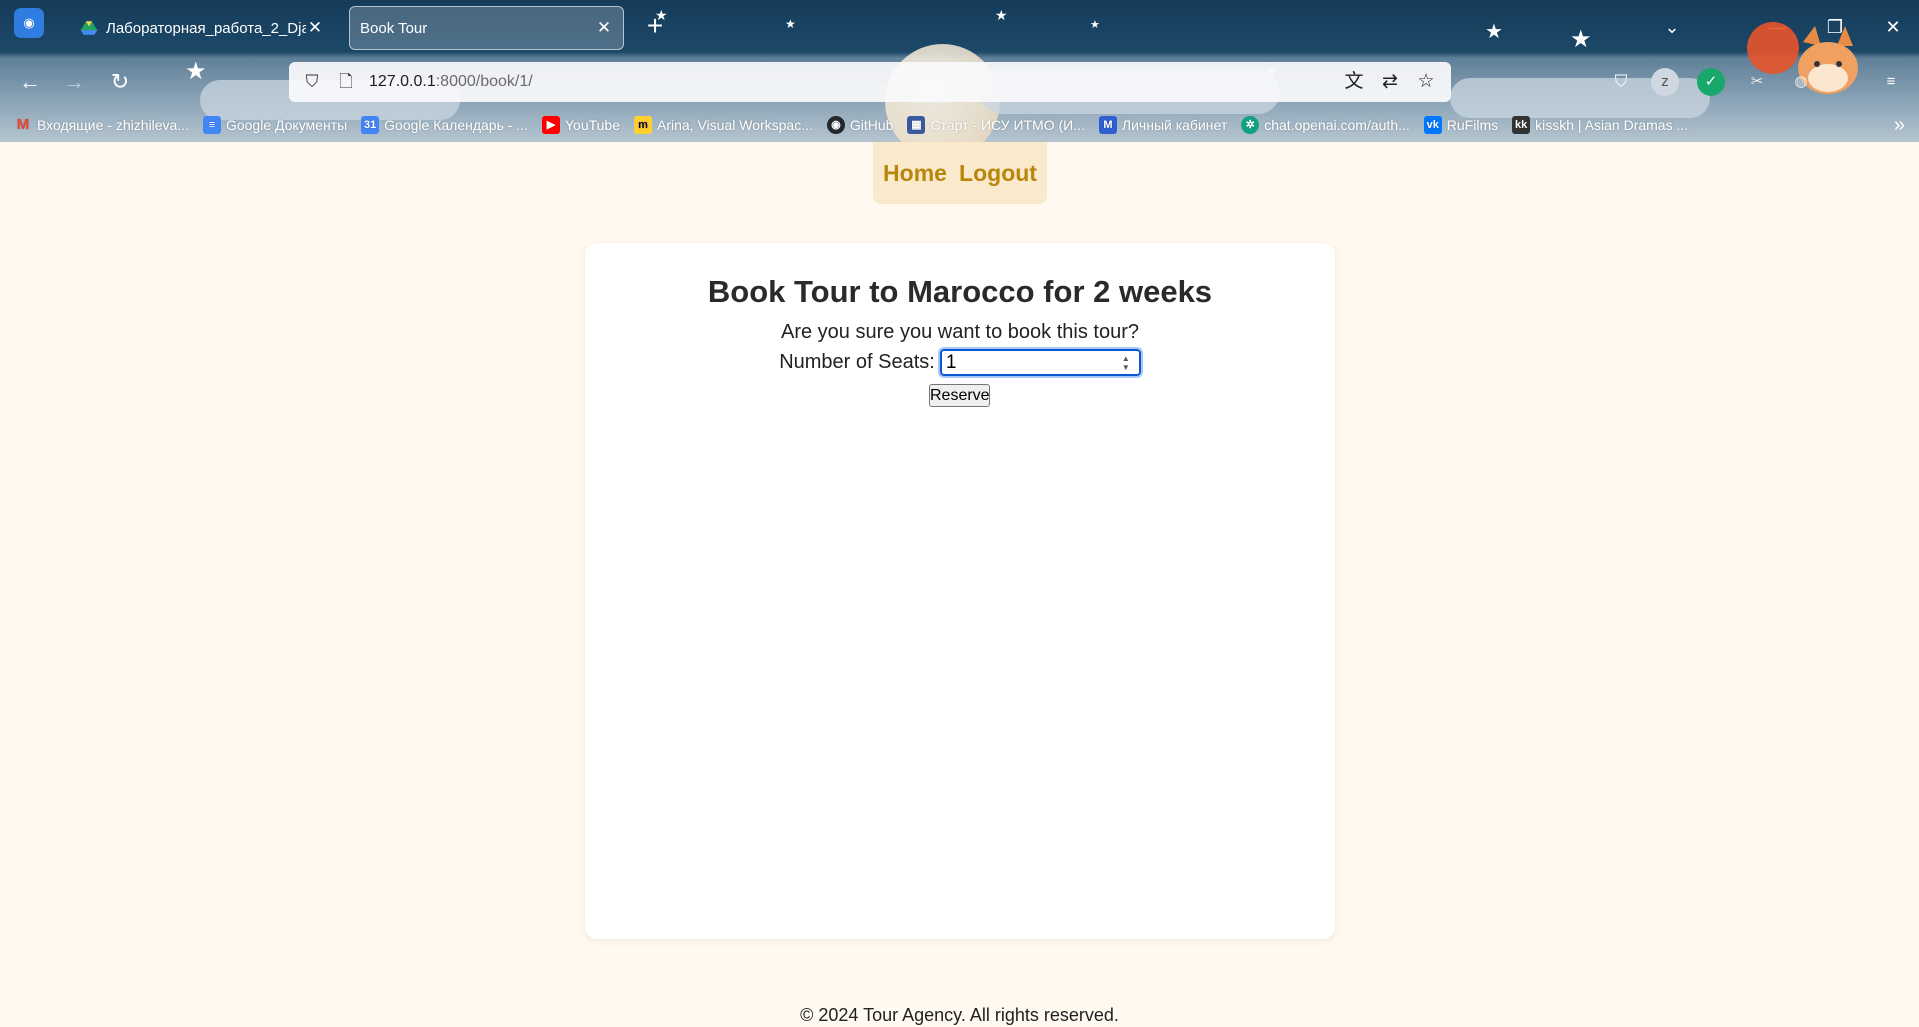 The image size is (1919, 1027). I want to click on itmo-icon: ▦, so click(916, 125).